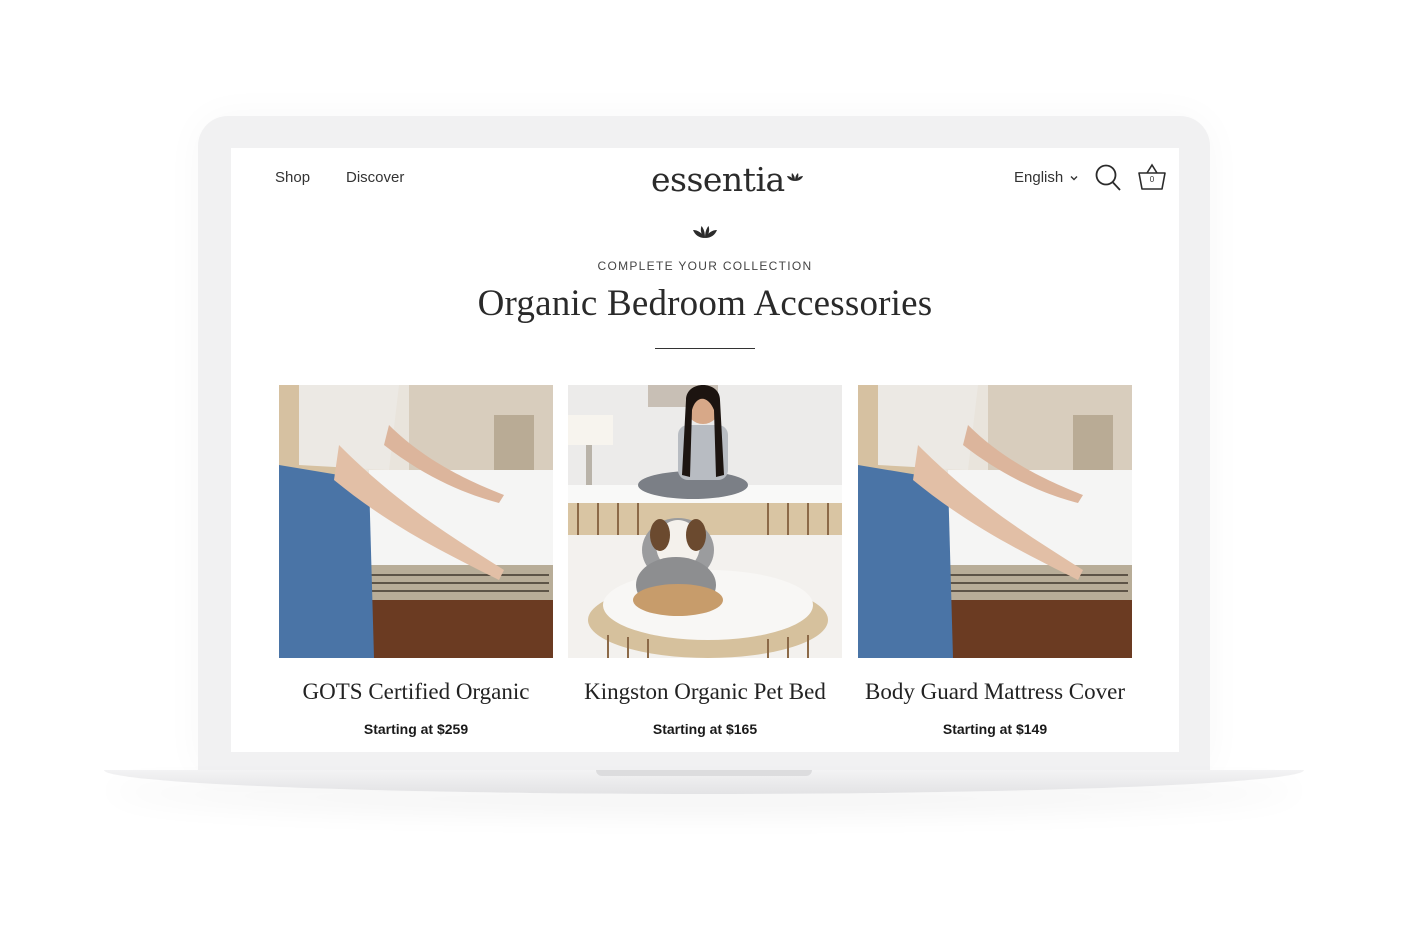  Describe the element at coordinates (705, 266) in the screenshot. I see `section-eyebrow: COMPLETE YOUR COLLECTION` at that location.